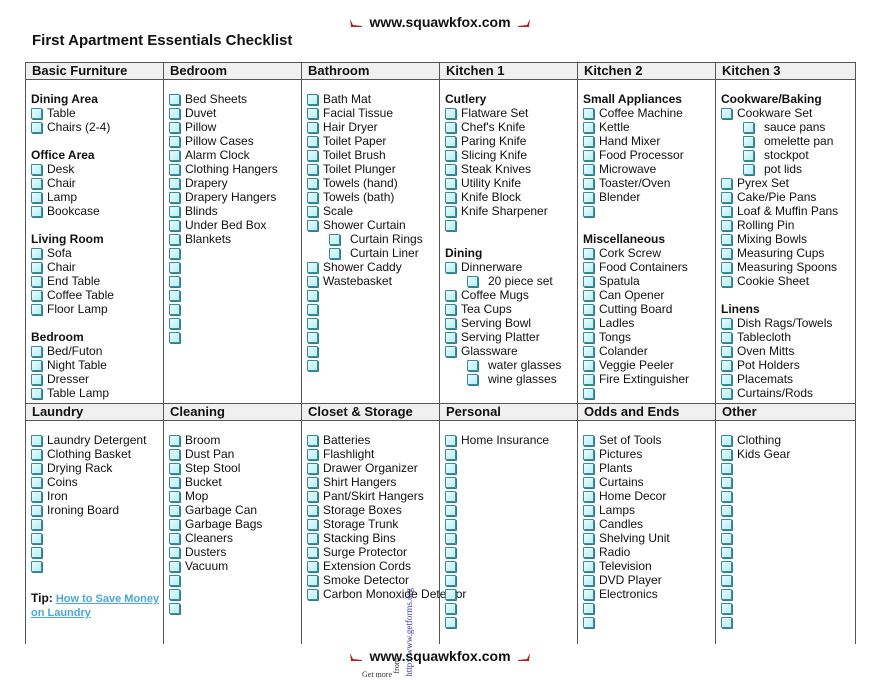 The image size is (880, 680). I want to click on checklist-item: Food Processor, so click(649, 155).